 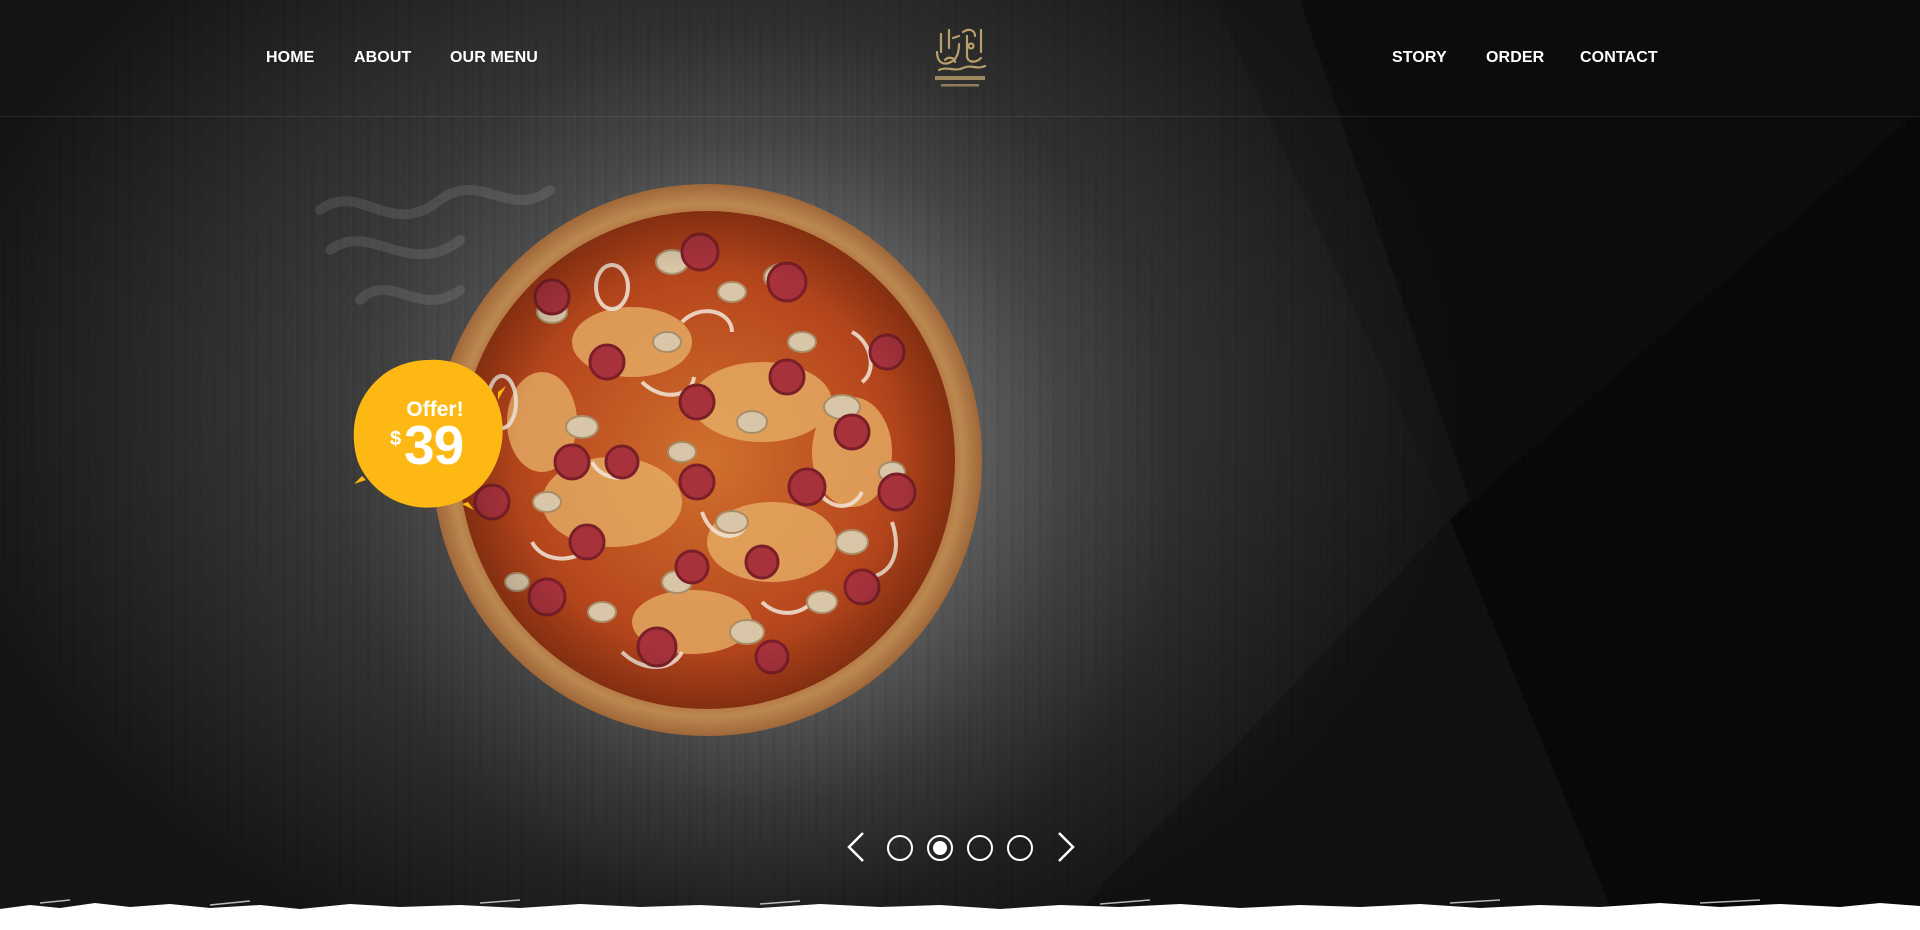 I want to click on top-navigation: HOME ABOUT OUR MENU STORY ORDER CONTACT, so click(x=960, y=58).